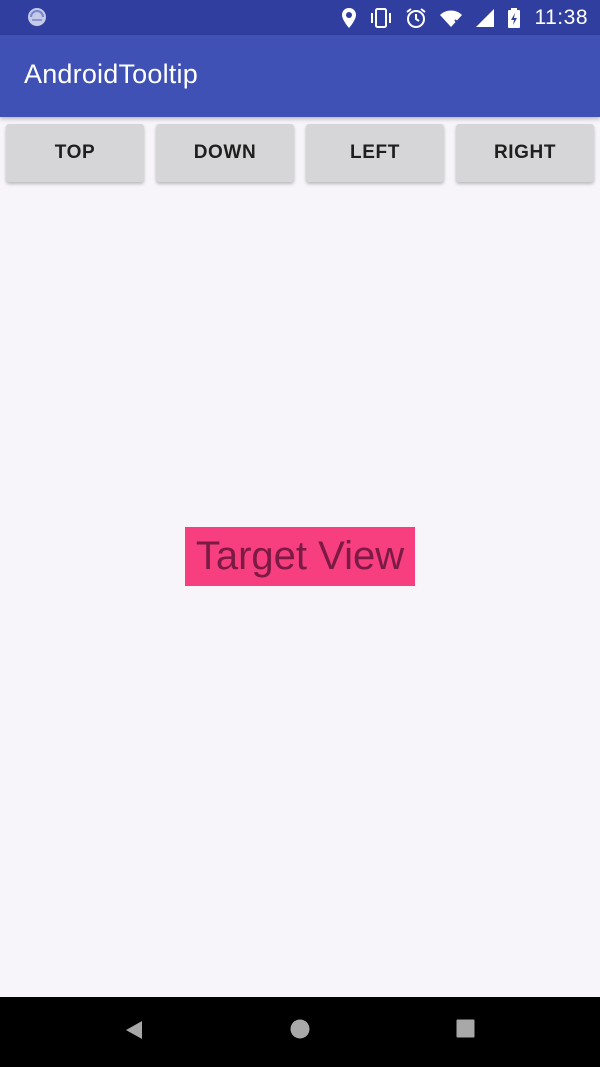  Describe the element at coordinates (300, 154) in the screenshot. I see `button-row: TOP DOWN LEFT RIGHT` at that location.